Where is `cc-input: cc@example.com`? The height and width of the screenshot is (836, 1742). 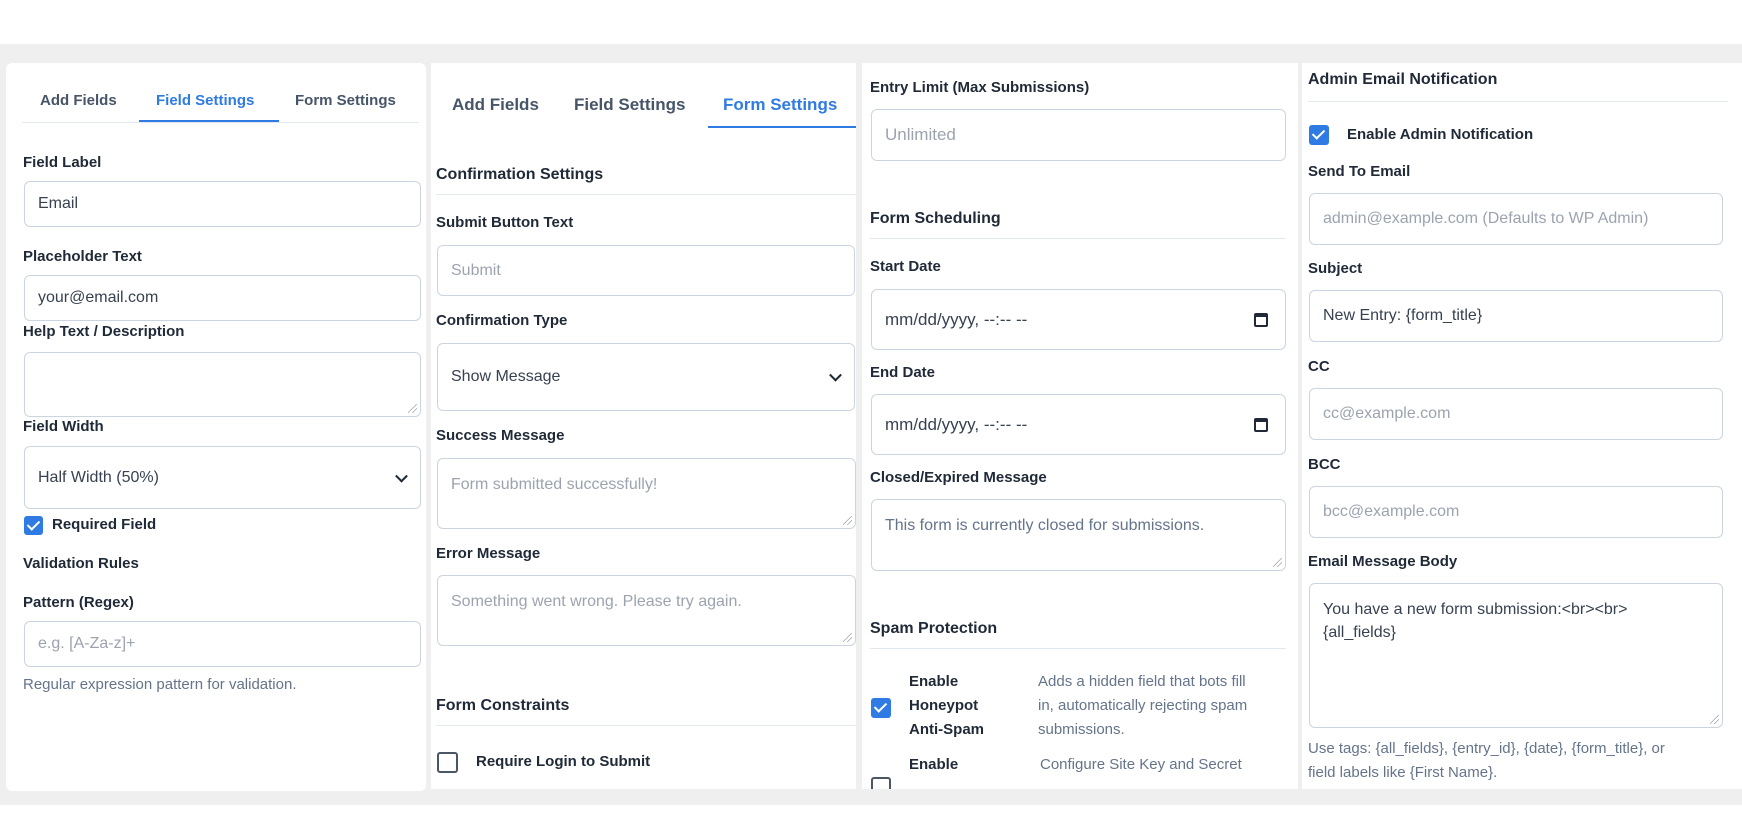
cc-input: cc@example.com is located at coordinates (1516, 414).